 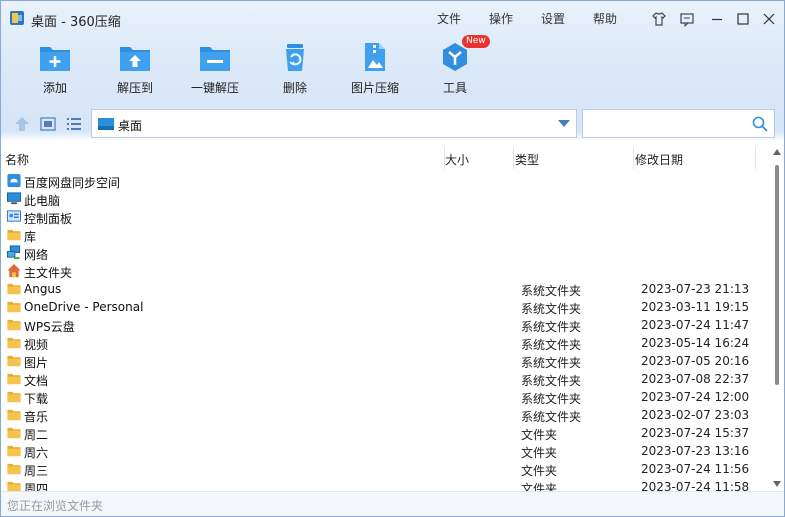 What do you see at coordinates (48, 273) in the screenshot?
I see `file-name: 主文件夹` at bounding box center [48, 273].